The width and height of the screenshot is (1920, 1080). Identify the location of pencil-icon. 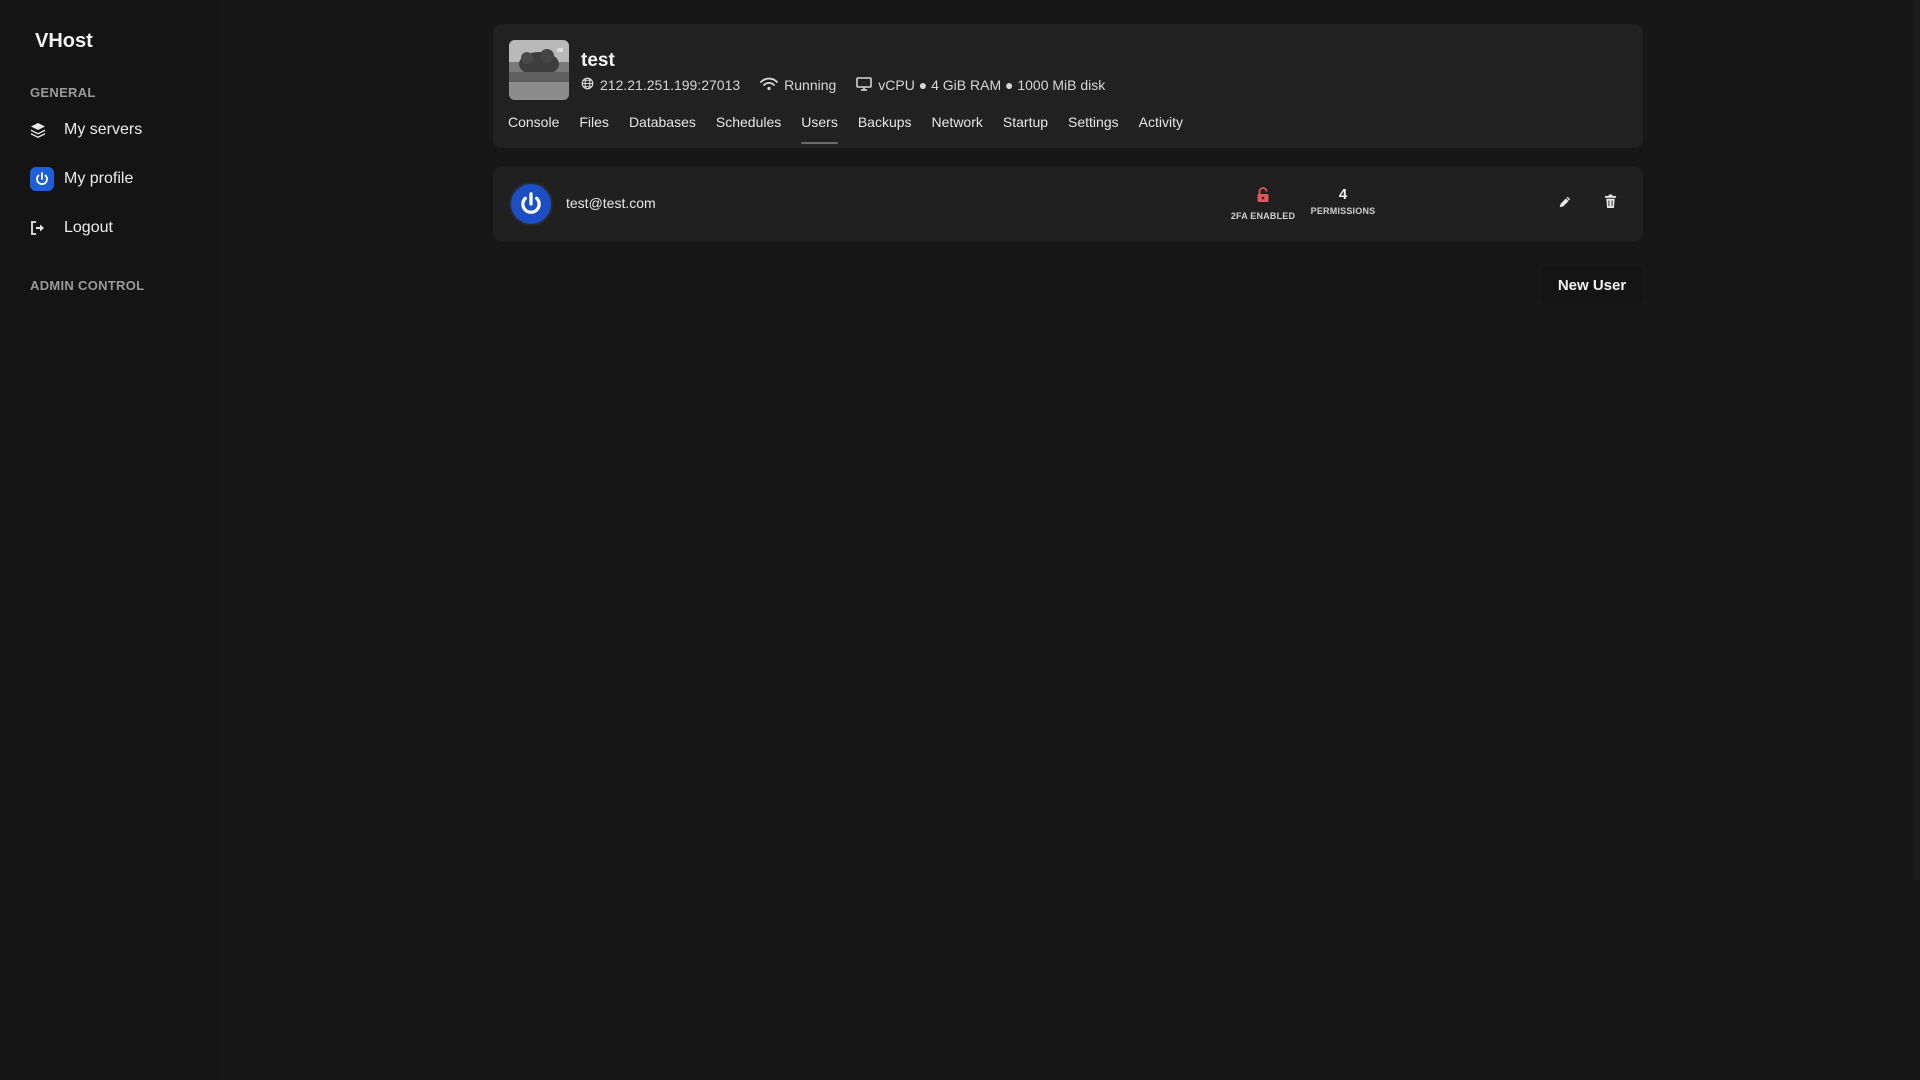
(1565, 204).